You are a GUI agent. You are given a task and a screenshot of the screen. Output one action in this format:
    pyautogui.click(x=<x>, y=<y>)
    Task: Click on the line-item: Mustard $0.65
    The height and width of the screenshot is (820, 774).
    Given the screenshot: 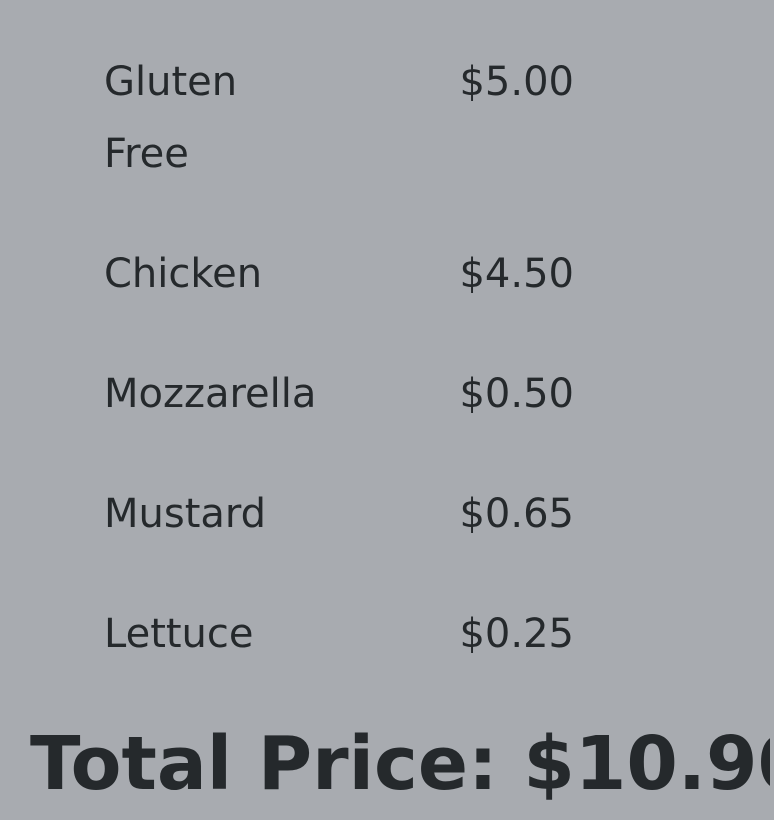 What is the action you would take?
    pyautogui.click(x=339, y=514)
    